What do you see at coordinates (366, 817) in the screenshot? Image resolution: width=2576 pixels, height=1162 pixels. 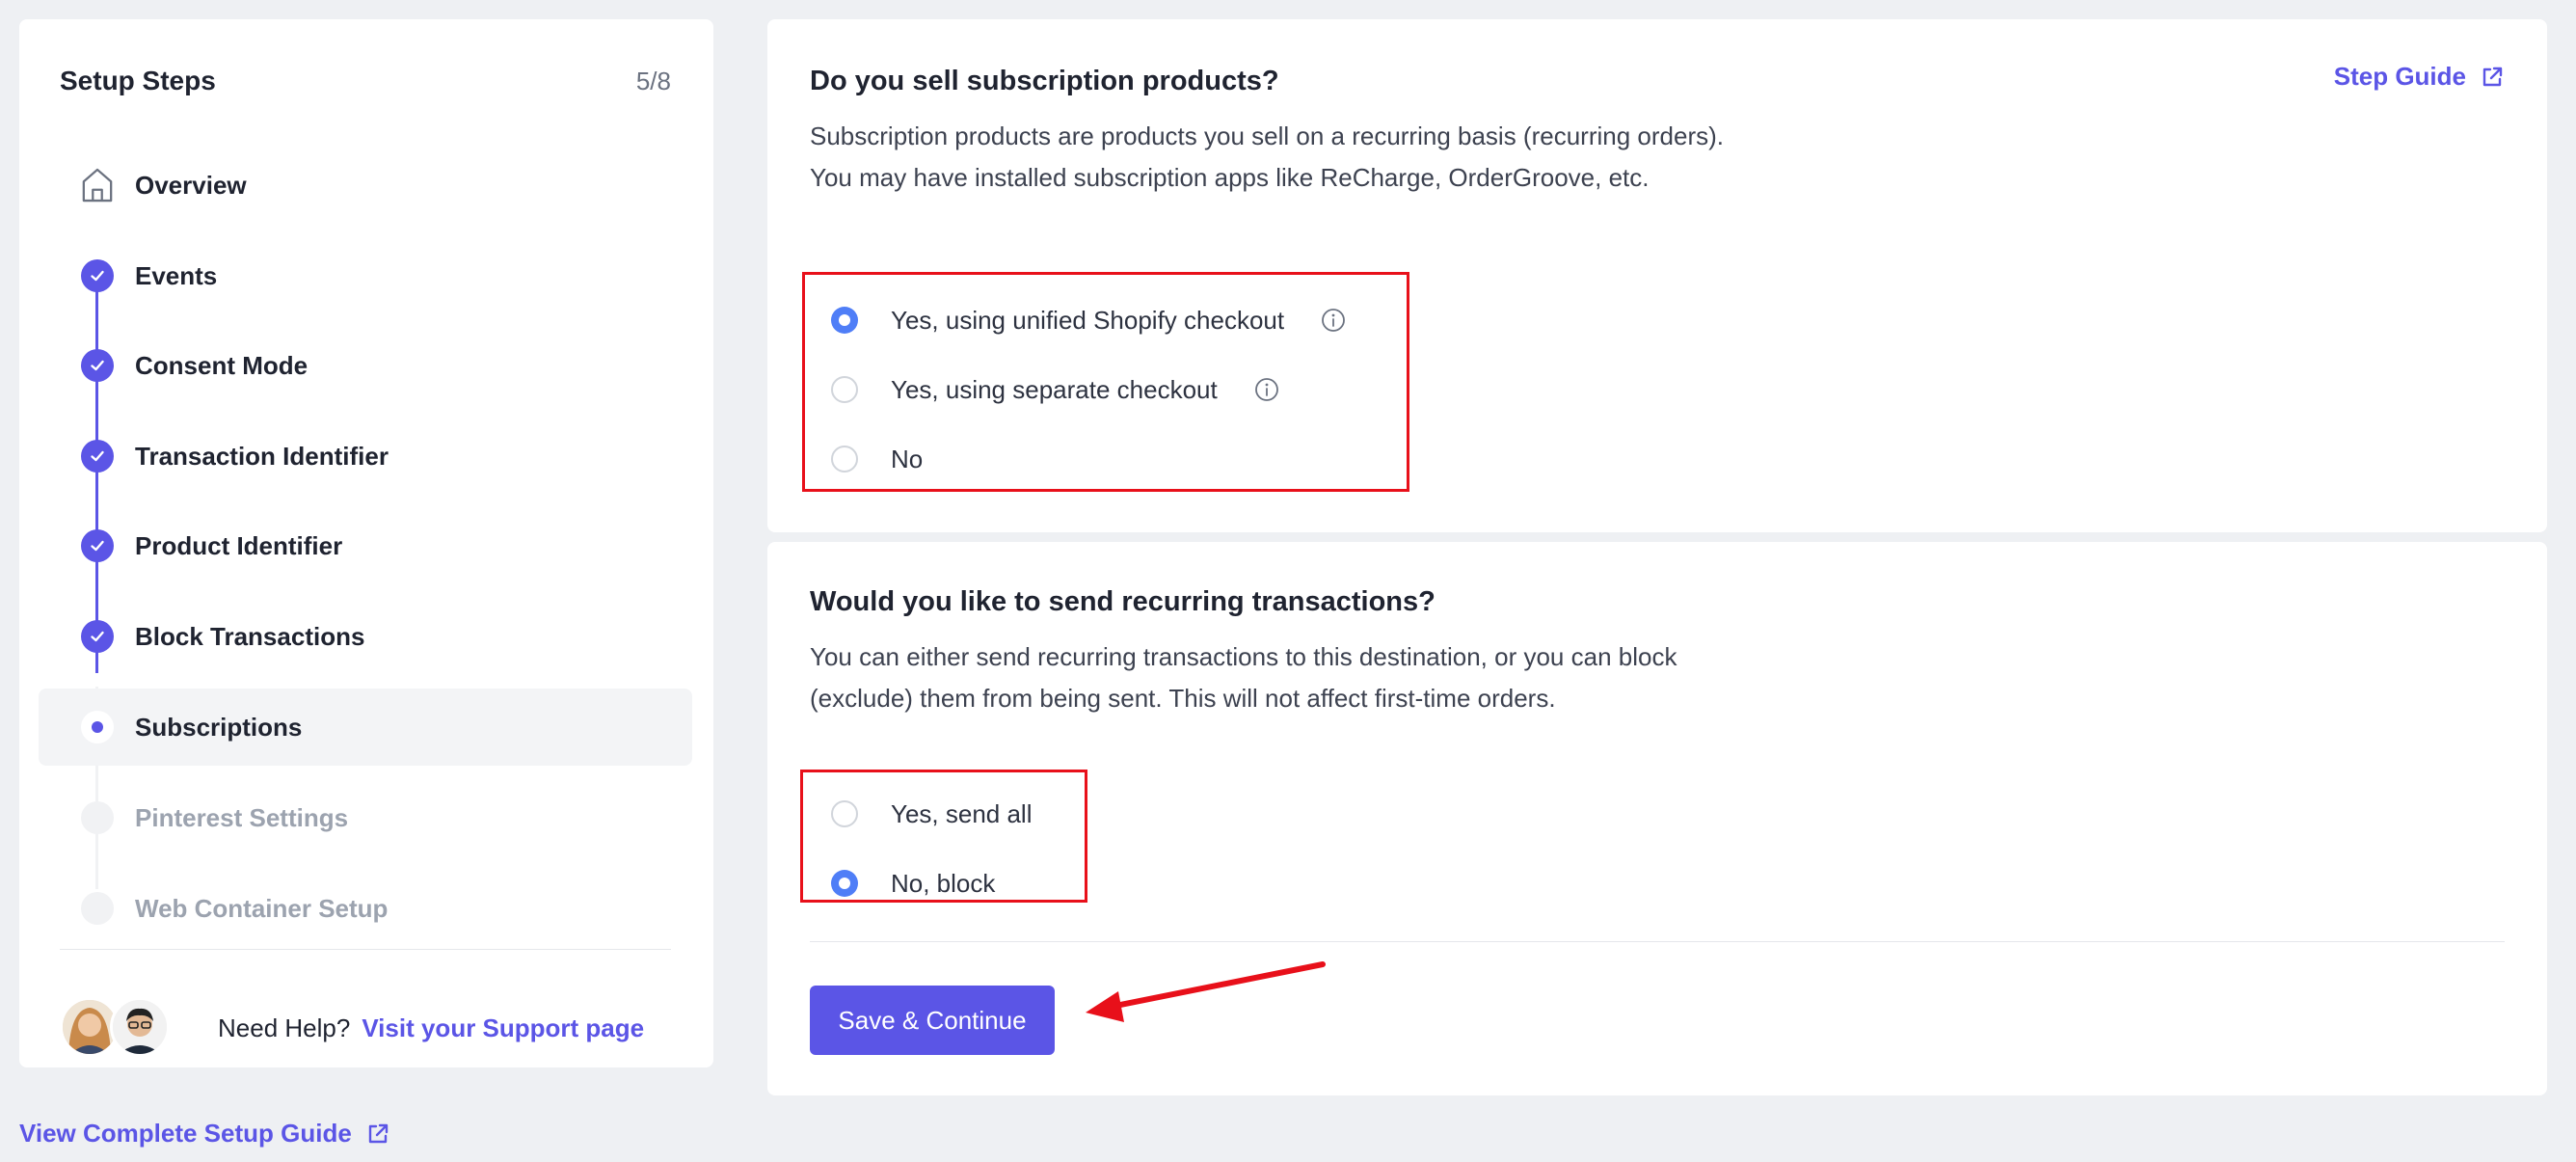 I see `step-pinterest-settings: Pinterest Settings` at bounding box center [366, 817].